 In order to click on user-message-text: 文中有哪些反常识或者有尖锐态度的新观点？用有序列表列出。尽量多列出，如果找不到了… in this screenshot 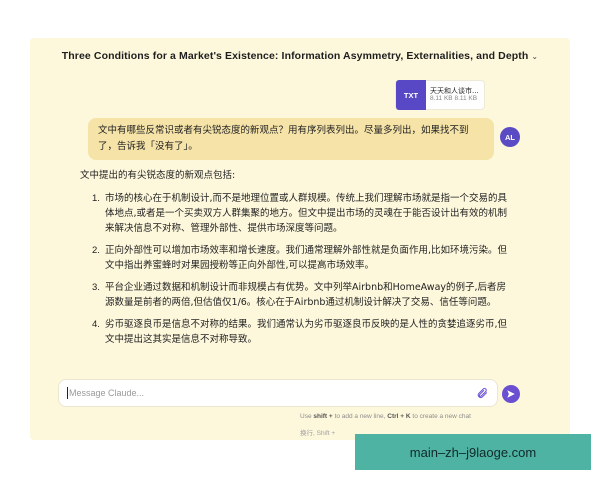, I will do `click(283, 138)`.